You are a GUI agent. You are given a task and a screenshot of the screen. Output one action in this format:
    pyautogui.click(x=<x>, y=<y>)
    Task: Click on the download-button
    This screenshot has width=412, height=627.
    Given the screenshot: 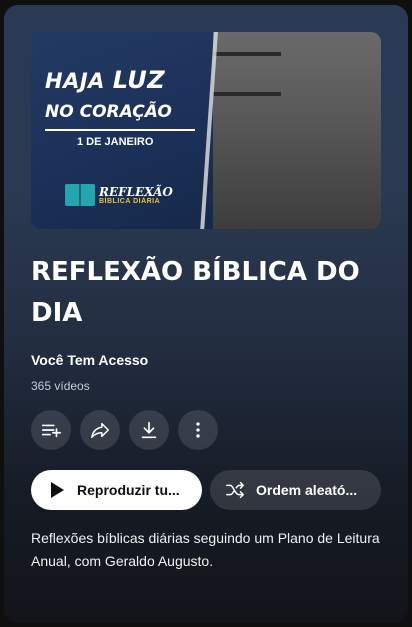 What is the action you would take?
    pyautogui.click(x=149, y=430)
    